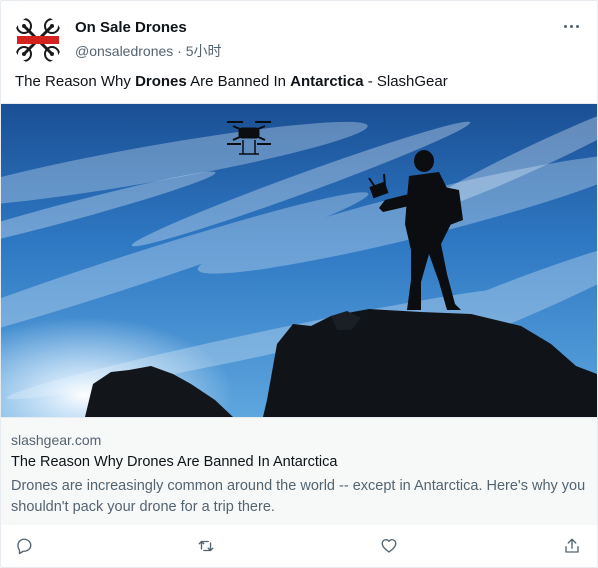  What do you see at coordinates (124, 51) in the screenshot?
I see `handle: @onsaledrones` at bounding box center [124, 51].